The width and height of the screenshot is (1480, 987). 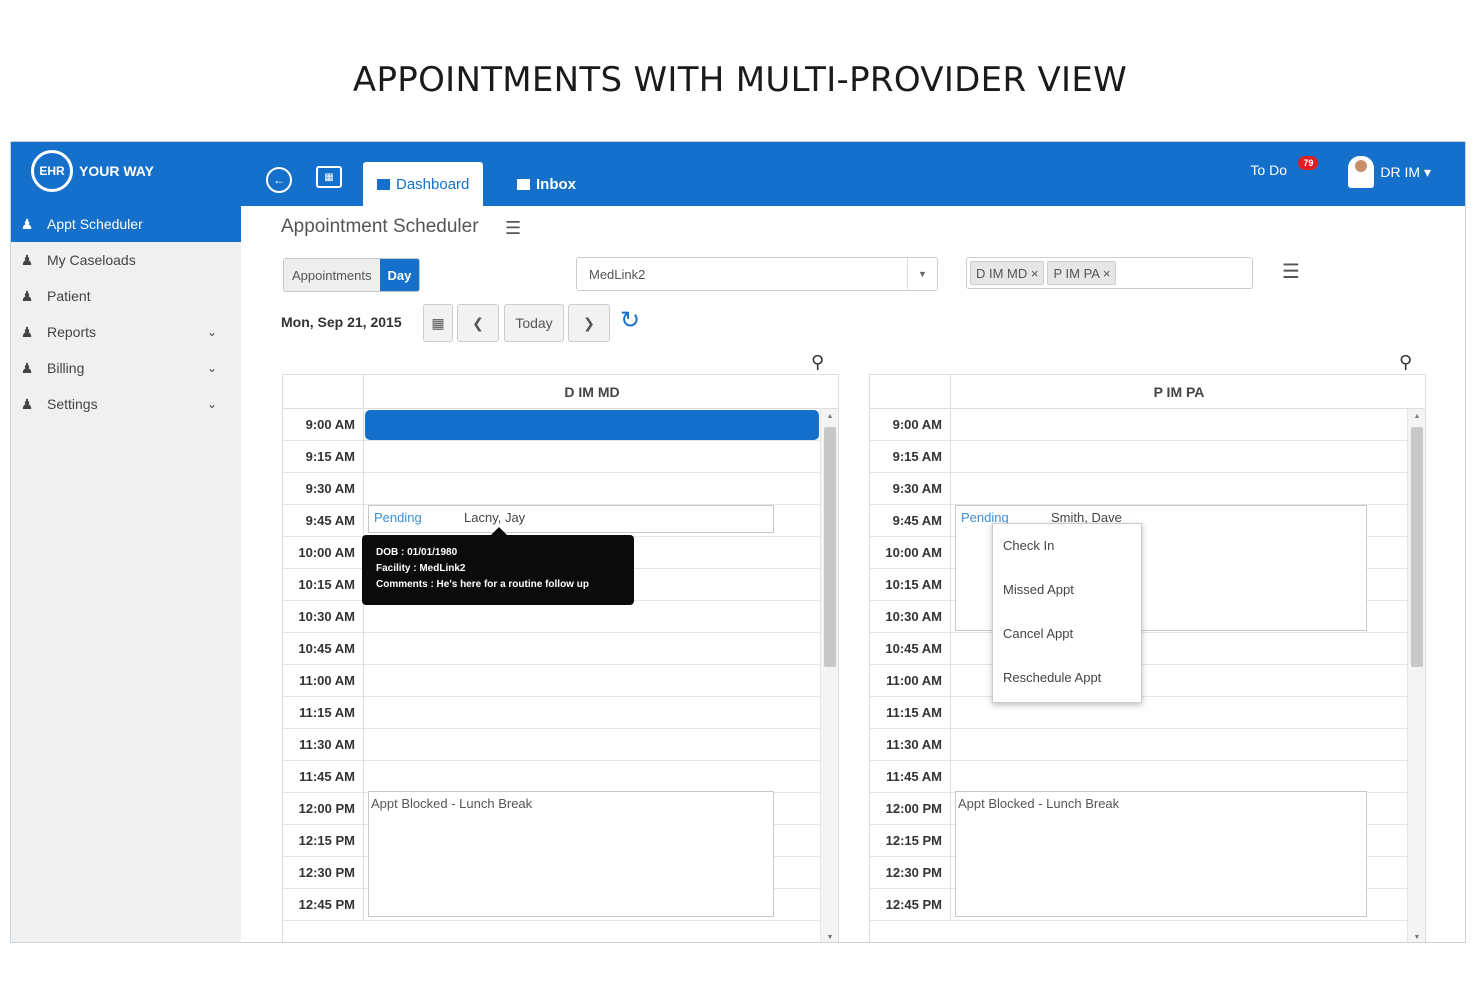 I want to click on time-label: 10:15 AM, so click(x=323, y=585).